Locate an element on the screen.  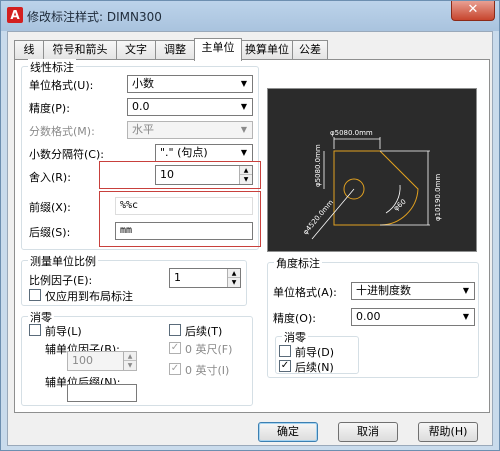
sub-unit-suffix-input is located at coordinates (102, 393).